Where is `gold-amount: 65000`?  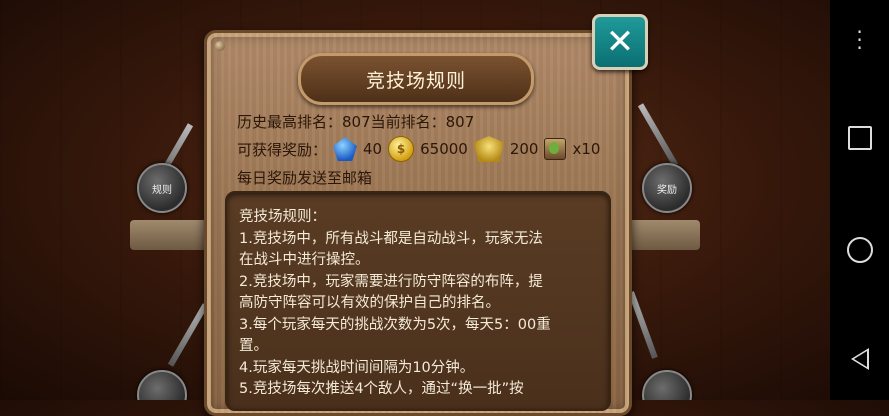
gold-amount: 65000 is located at coordinates (444, 149).